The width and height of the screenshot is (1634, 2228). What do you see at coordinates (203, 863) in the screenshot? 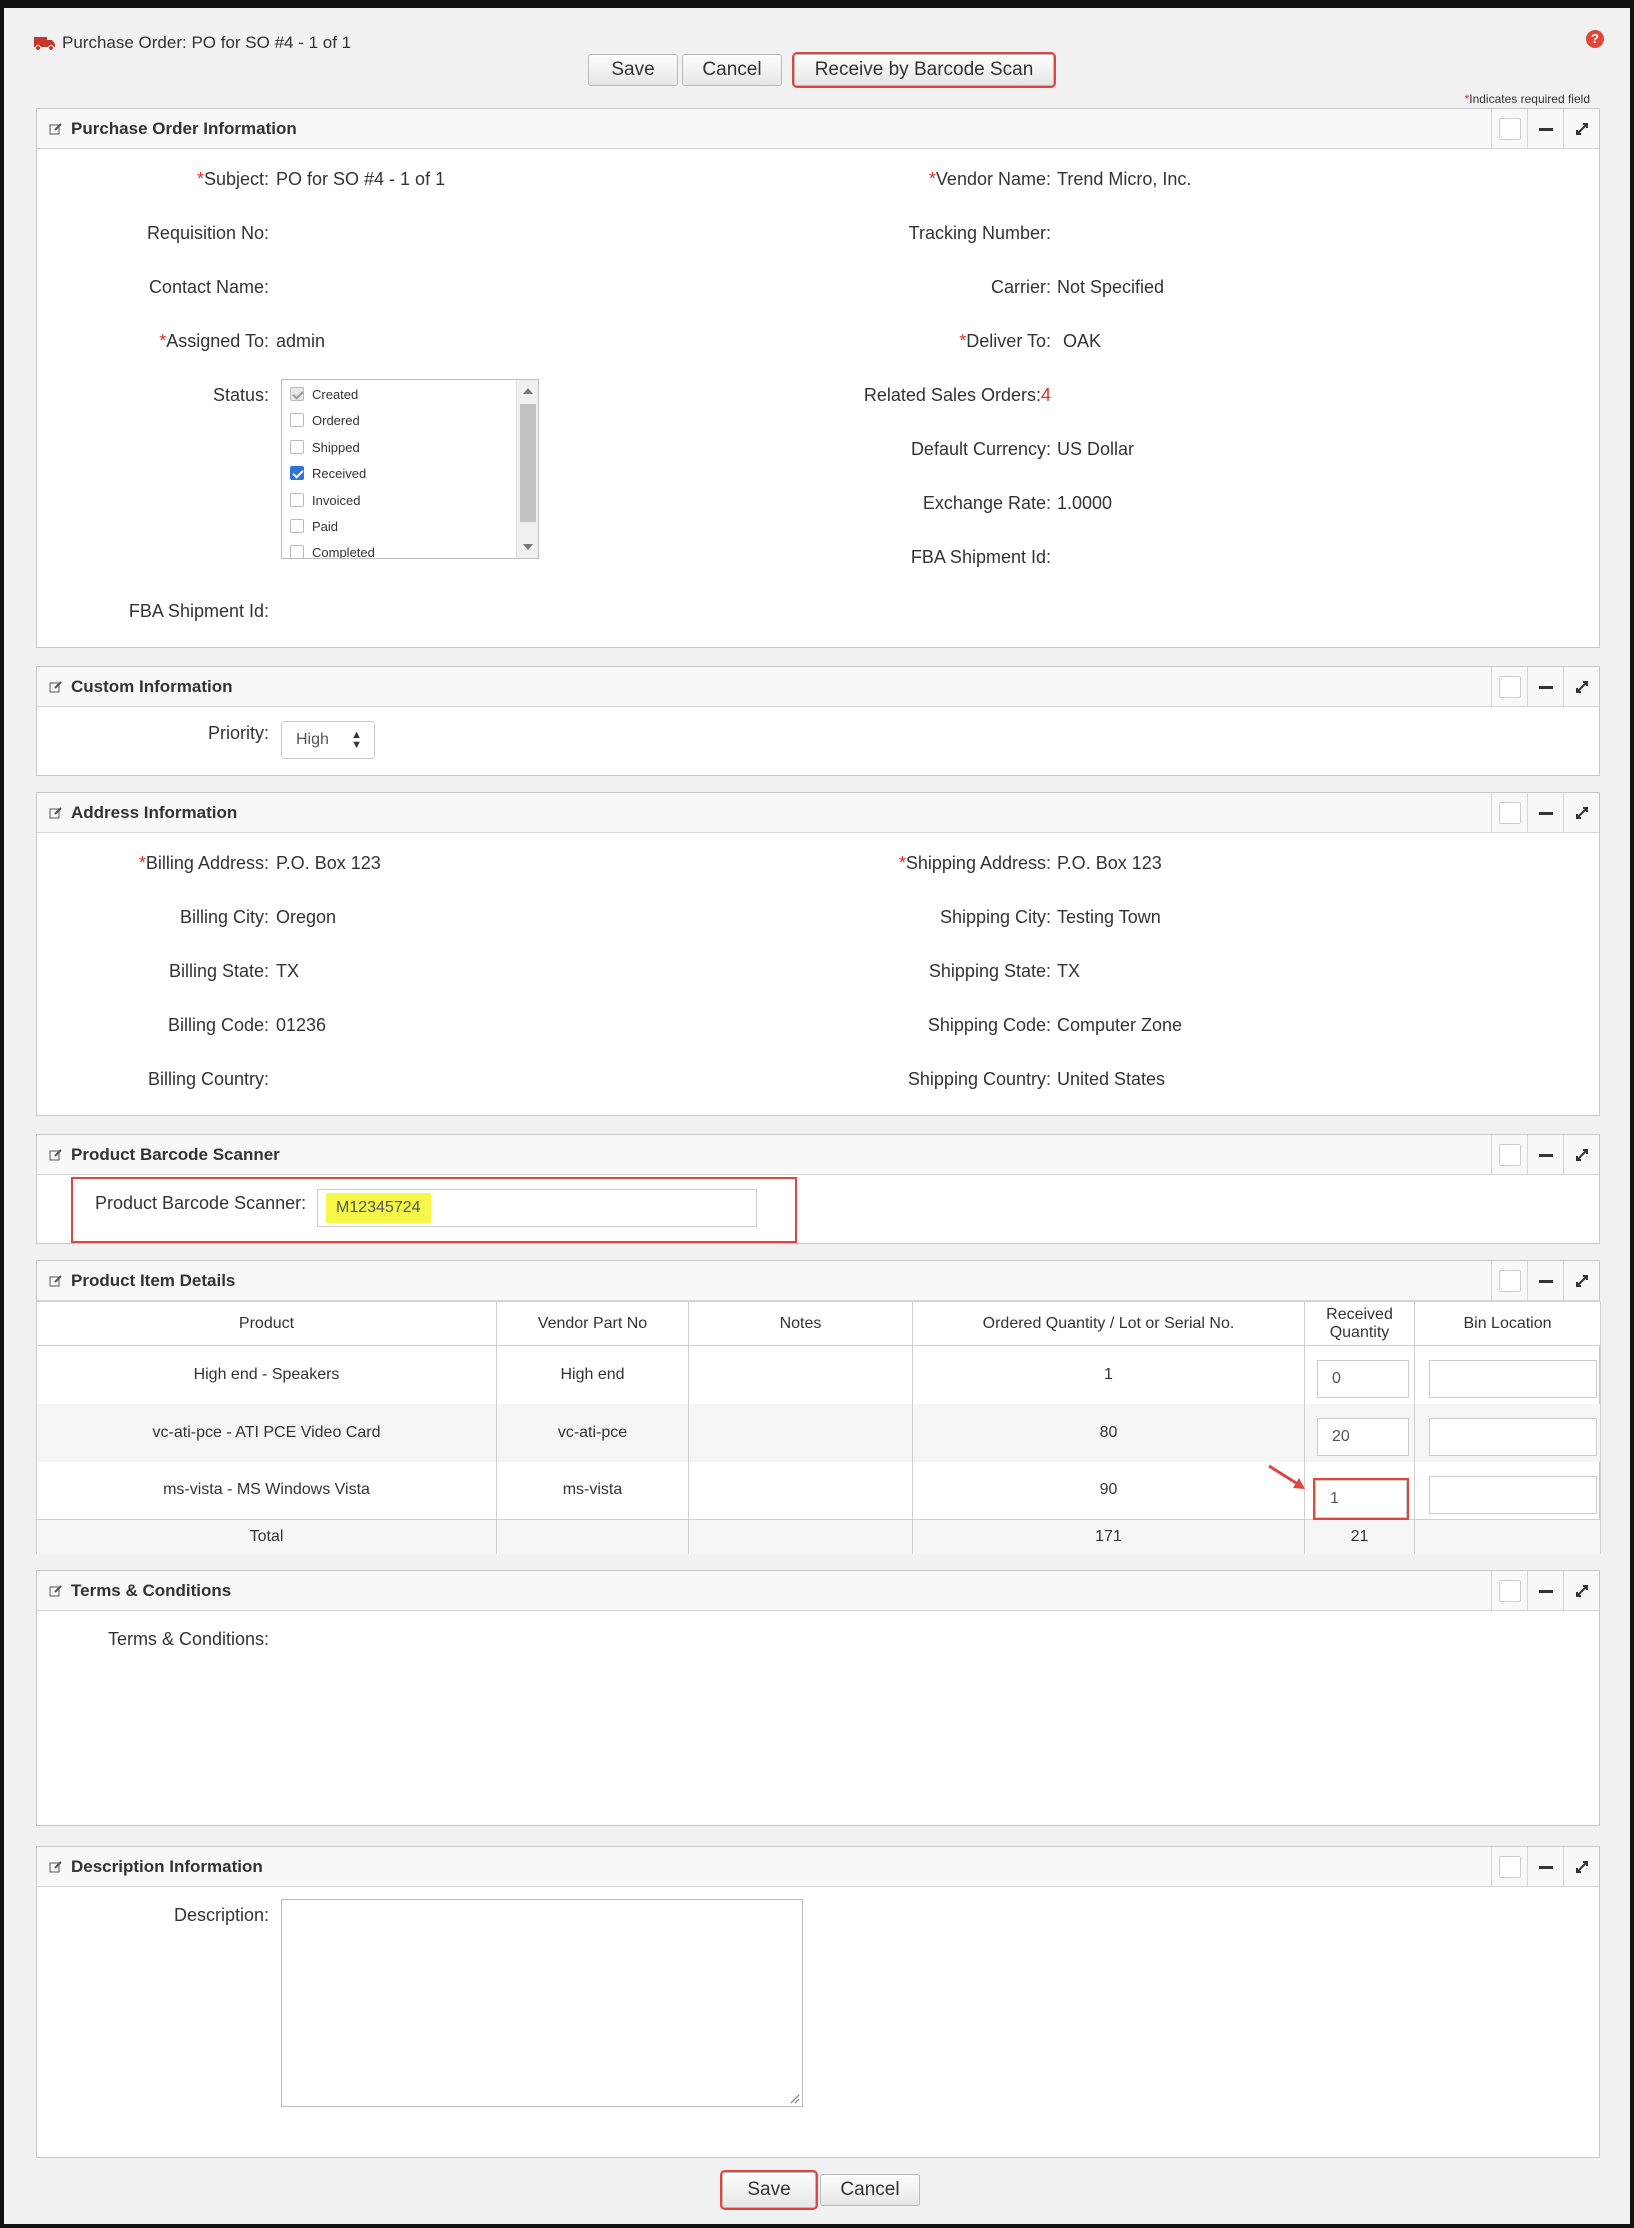
I see `billing-address-label: *Billing Address:` at bounding box center [203, 863].